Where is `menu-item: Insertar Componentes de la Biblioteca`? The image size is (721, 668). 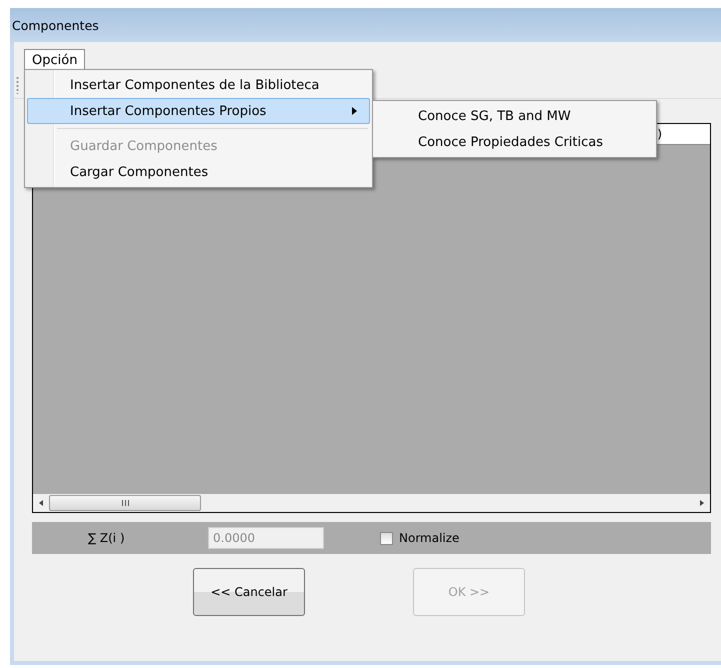
menu-item: Insertar Componentes de la Biblioteca is located at coordinates (198, 85).